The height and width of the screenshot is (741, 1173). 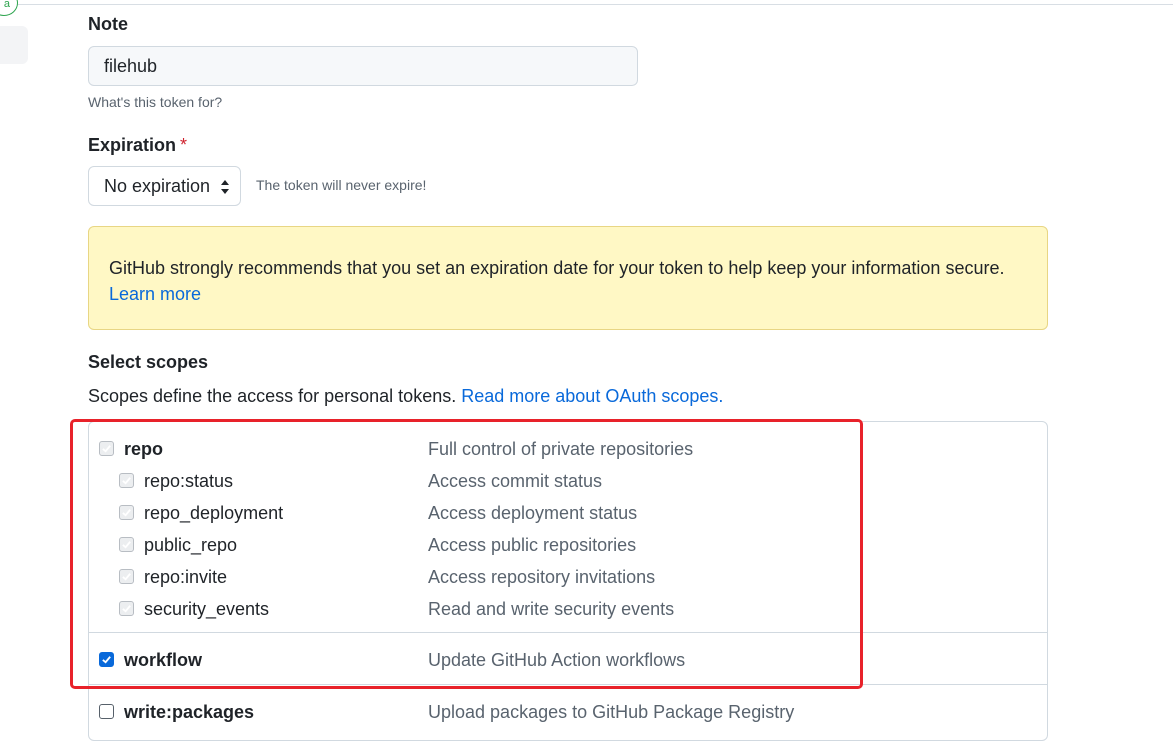 What do you see at coordinates (189, 481) in the screenshot?
I see `scope-name: repo:status` at bounding box center [189, 481].